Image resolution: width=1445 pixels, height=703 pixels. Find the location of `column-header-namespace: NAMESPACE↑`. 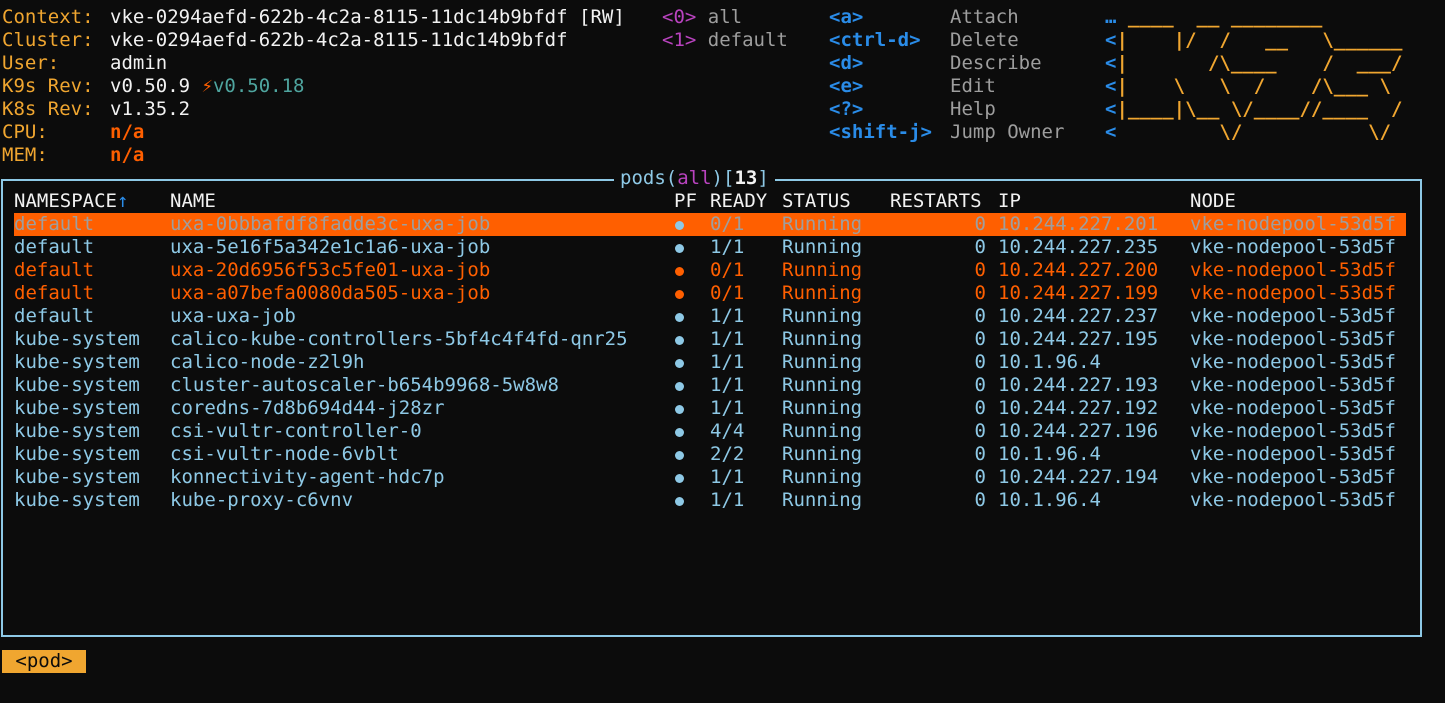

column-header-namespace: NAMESPACE↑ is located at coordinates (71, 201).